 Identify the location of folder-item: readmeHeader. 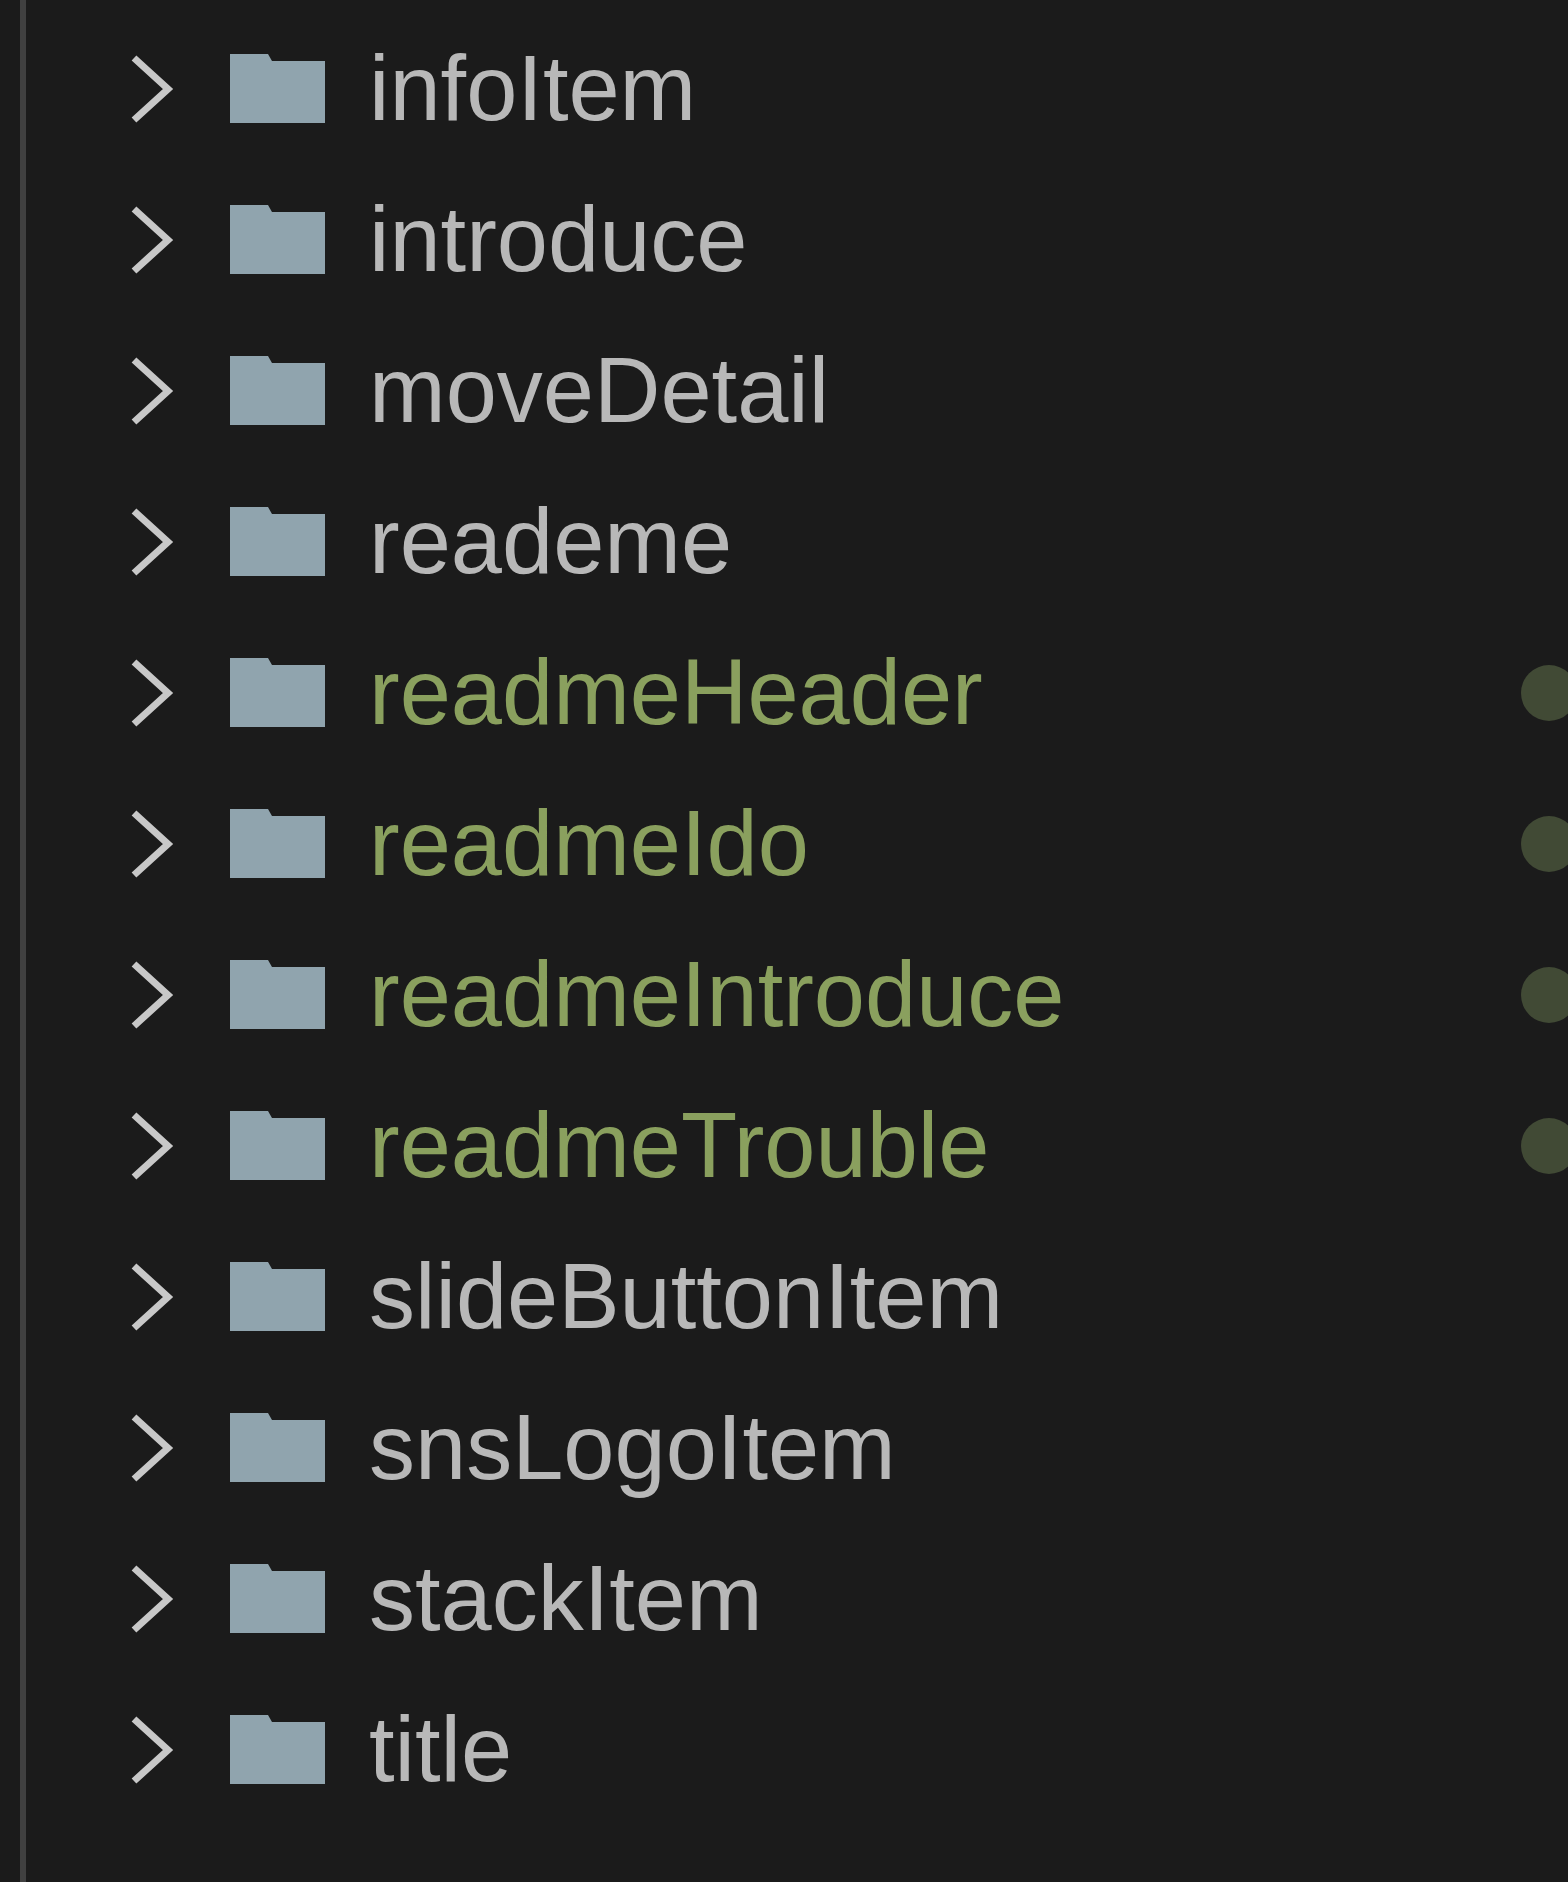
(797, 692).